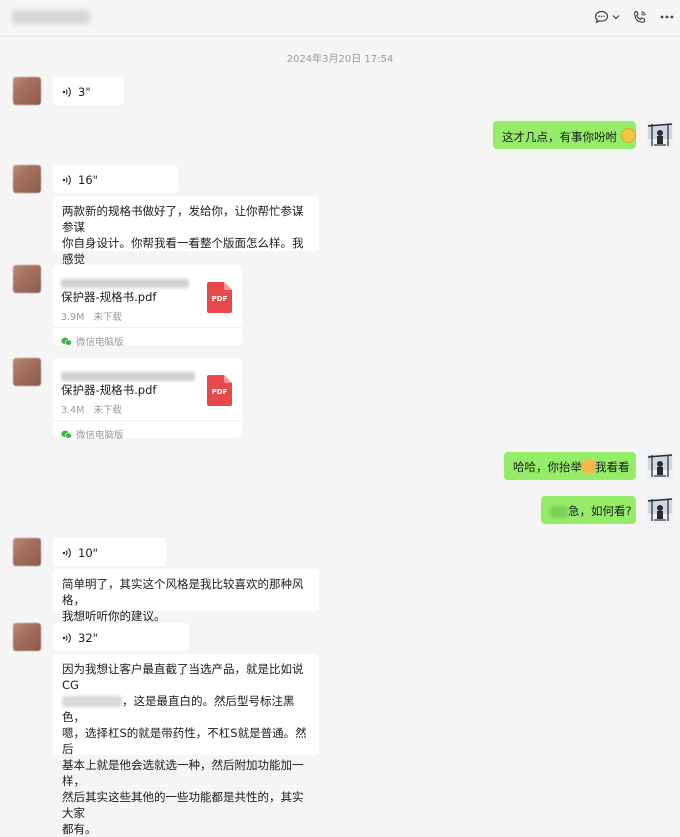 The image size is (680, 837). What do you see at coordinates (184, 741) in the screenshot?
I see `message-line: 嗯，选择杠S的就是带药性，不杠S就是普通。然后` at bounding box center [184, 741].